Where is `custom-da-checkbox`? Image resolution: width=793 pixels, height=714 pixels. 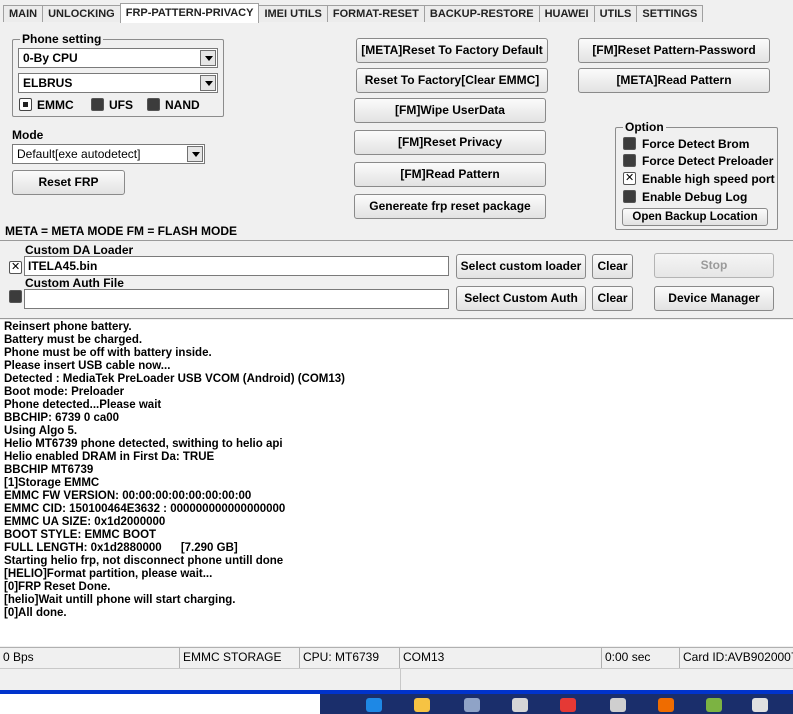 custom-da-checkbox is located at coordinates (15, 267).